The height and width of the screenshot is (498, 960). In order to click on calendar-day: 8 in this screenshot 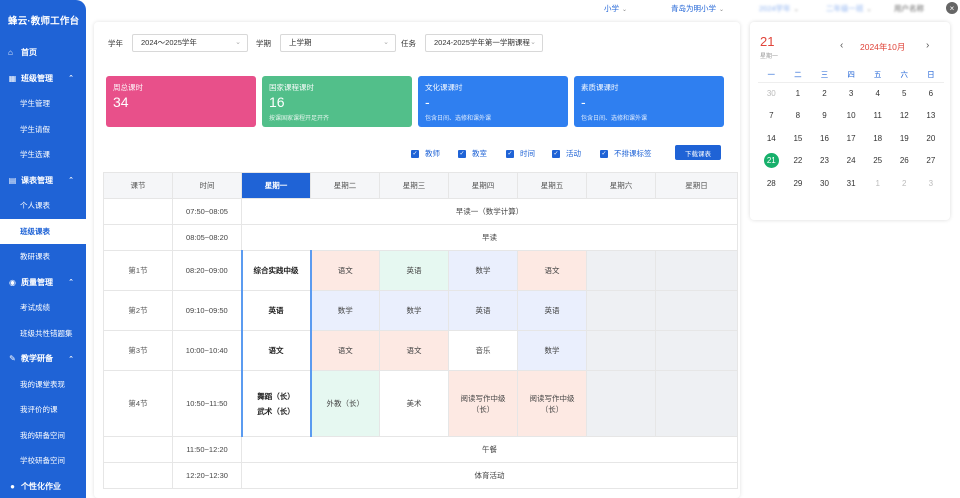, I will do `click(798, 116)`.